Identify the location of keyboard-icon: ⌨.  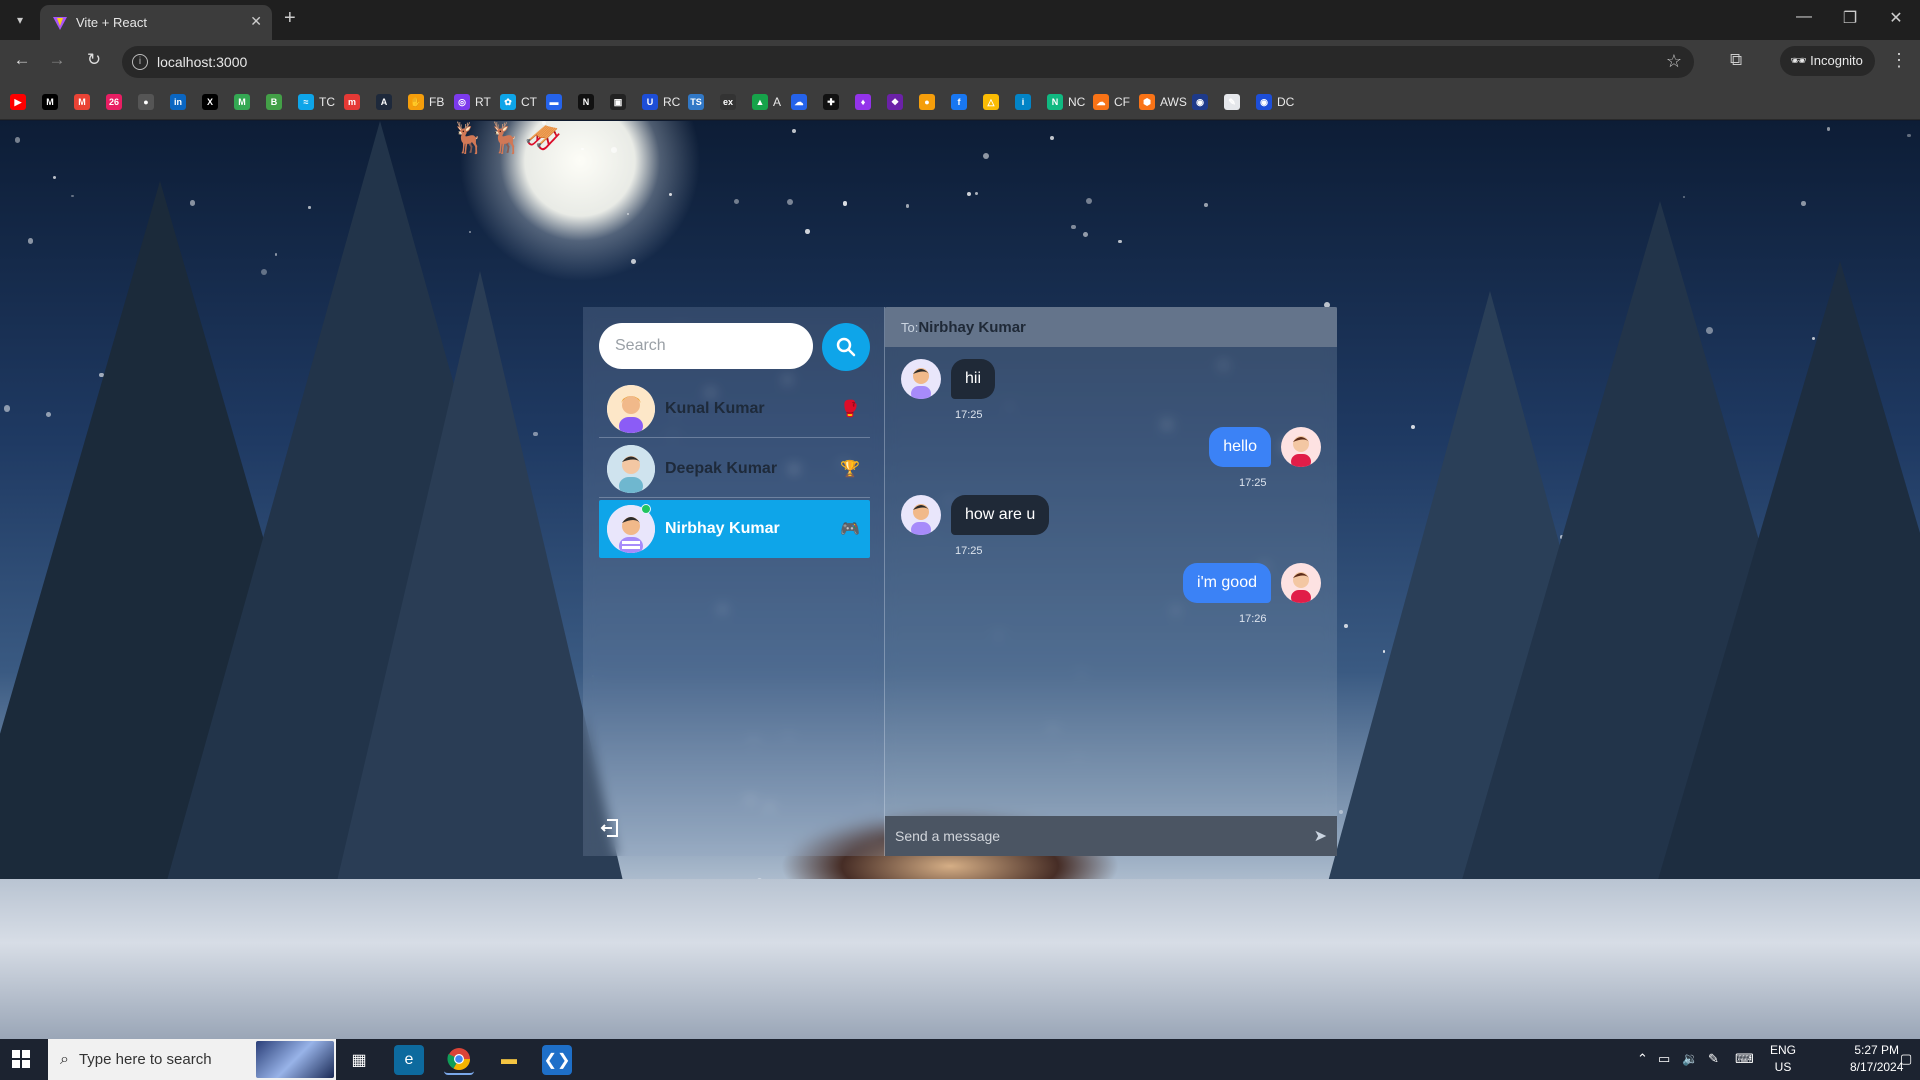
(1744, 1059).